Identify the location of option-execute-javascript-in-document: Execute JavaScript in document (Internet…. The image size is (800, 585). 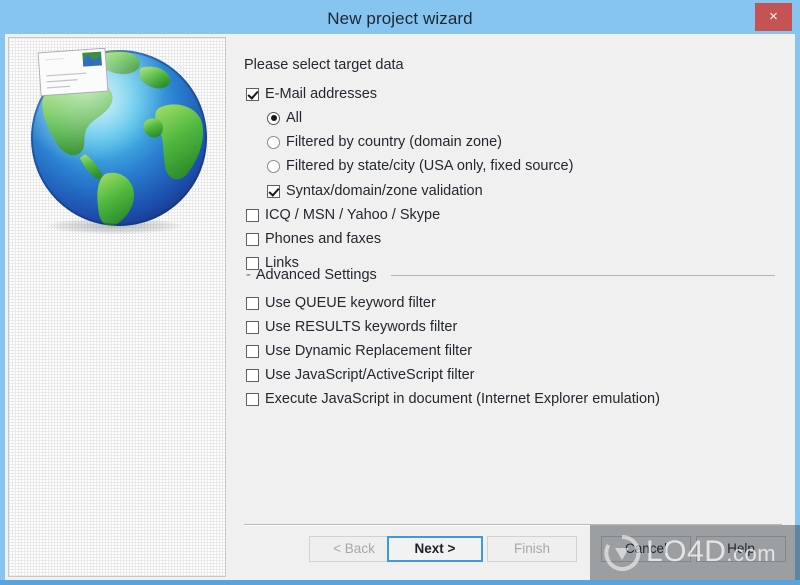
(453, 399).